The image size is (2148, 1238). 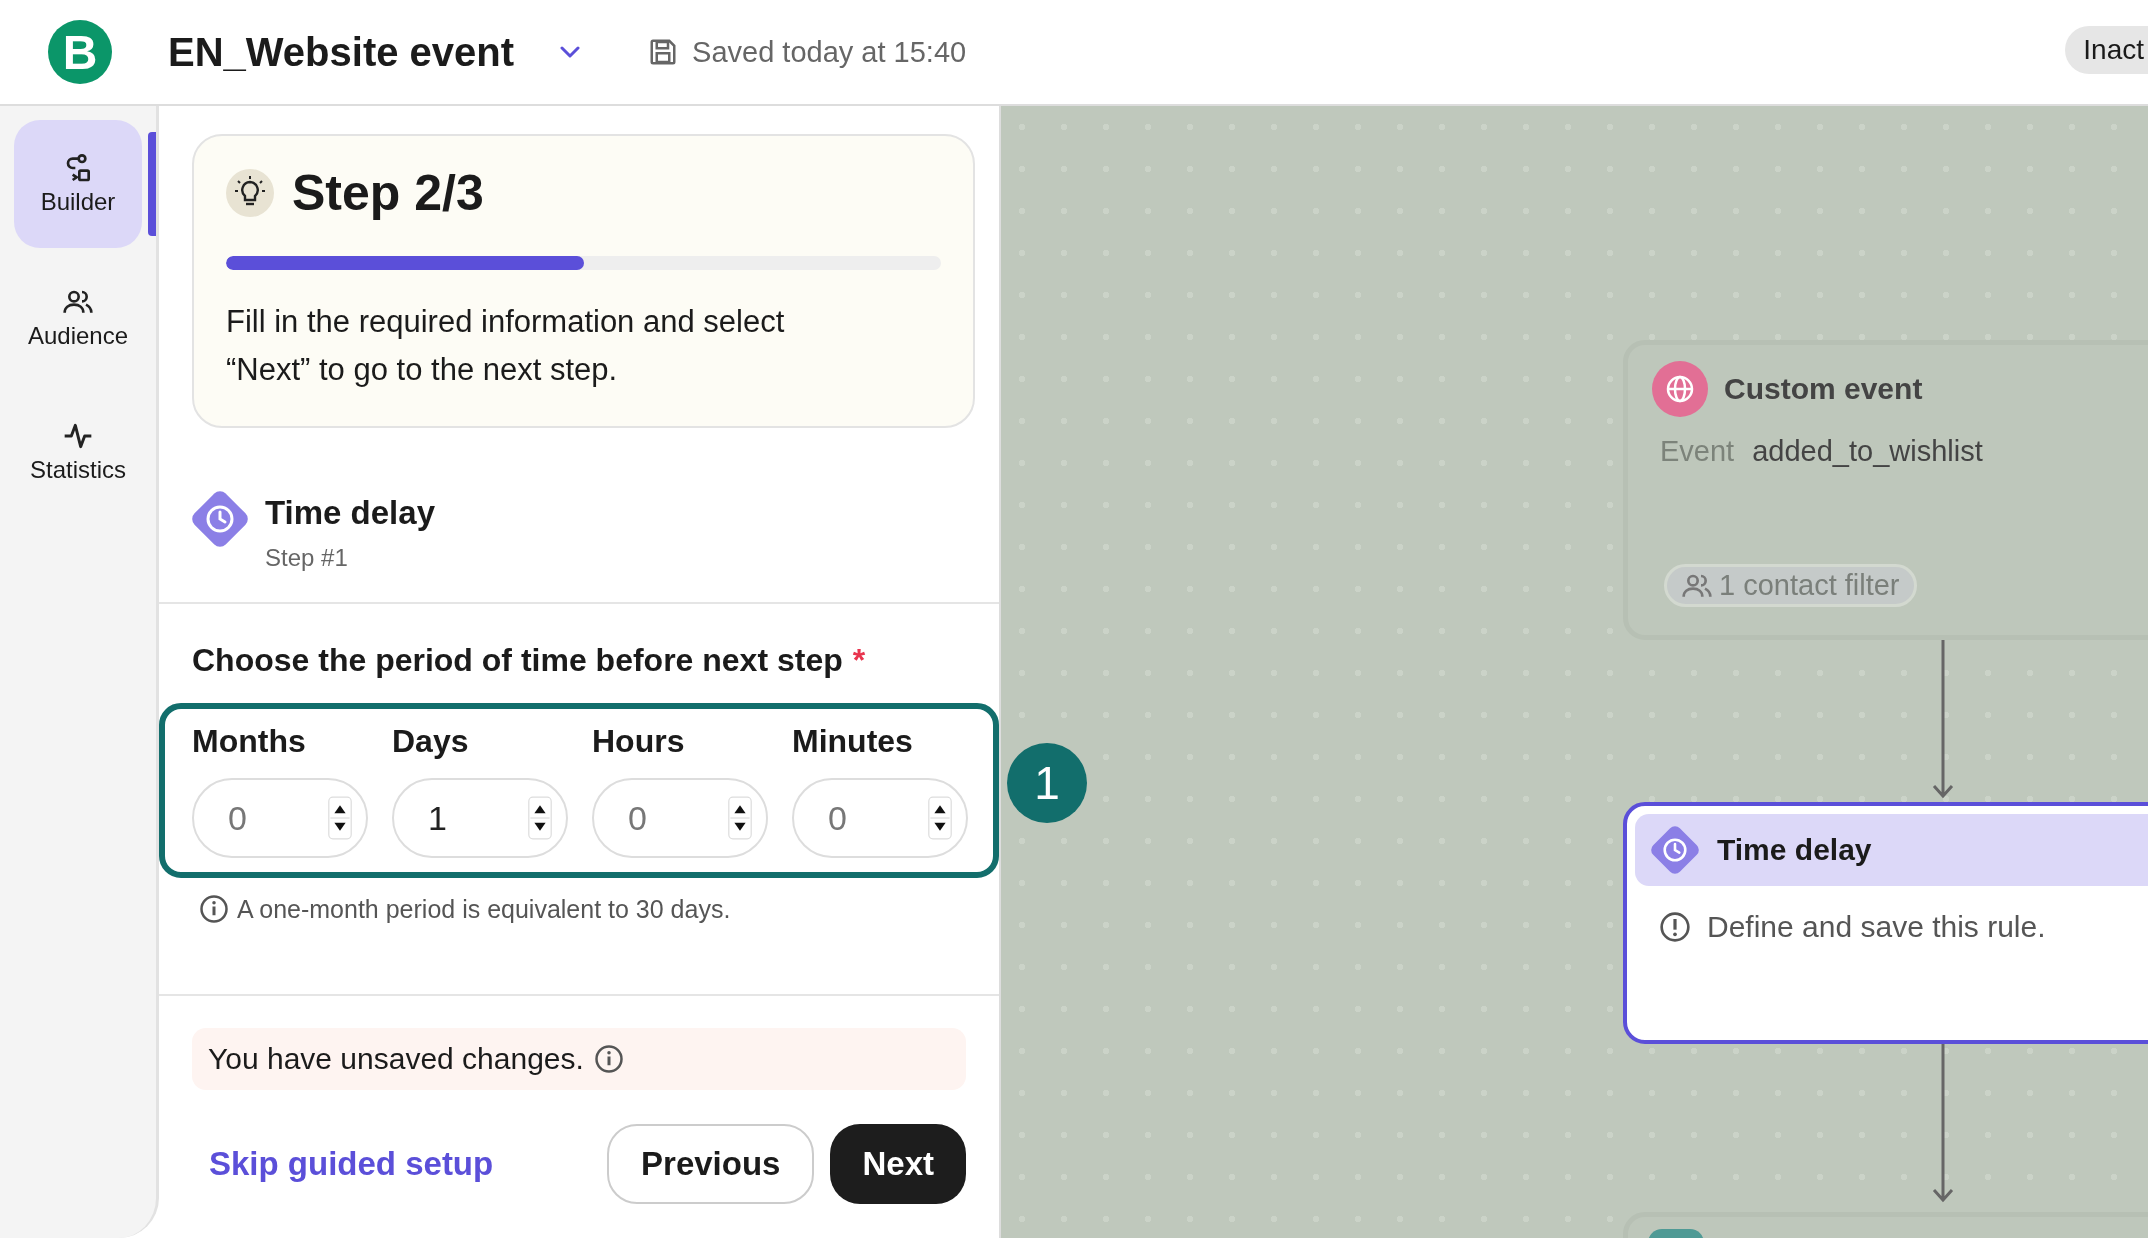 What do you see at coordinates (484, 909) in the screenshot?
I see `hint-text: A one-month period is equivalent to 30 days.` at bounding box center [484, 909].